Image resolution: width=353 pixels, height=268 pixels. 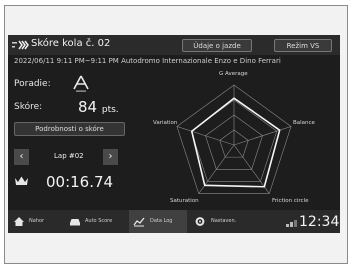 I want to click on axis-label-friction-circle: Friction circle, so click(x=290, y=201).